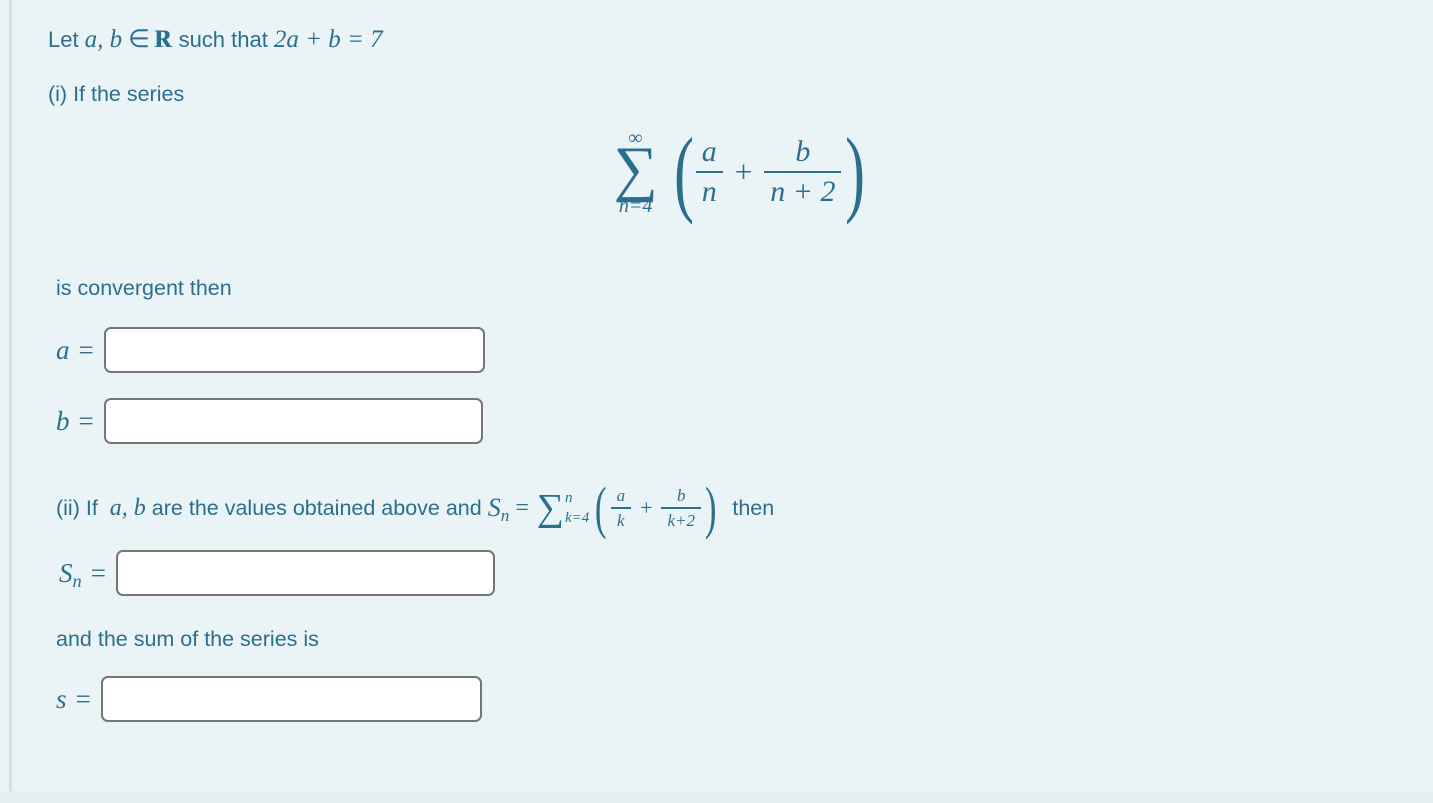 The height and width of the screenshot is (803, 1433). Describe the element at coordinates (223, 39) in the screenshot. I see `premise-text-middle: such that` at that location.